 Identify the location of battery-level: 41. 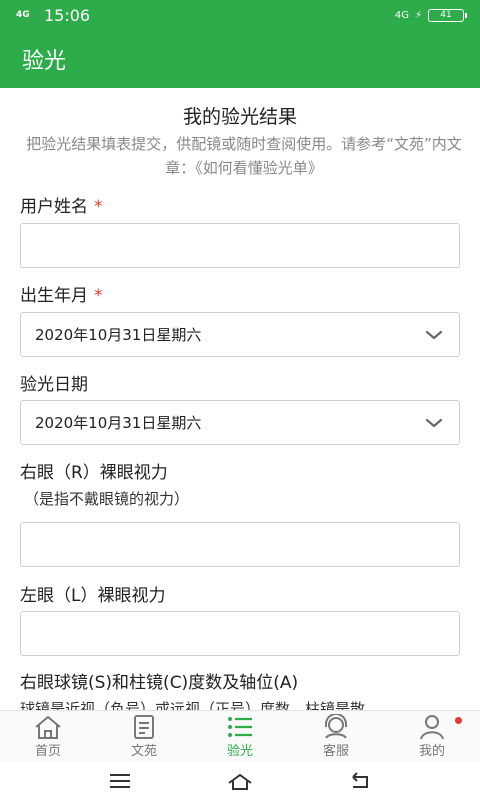
(446, 15).